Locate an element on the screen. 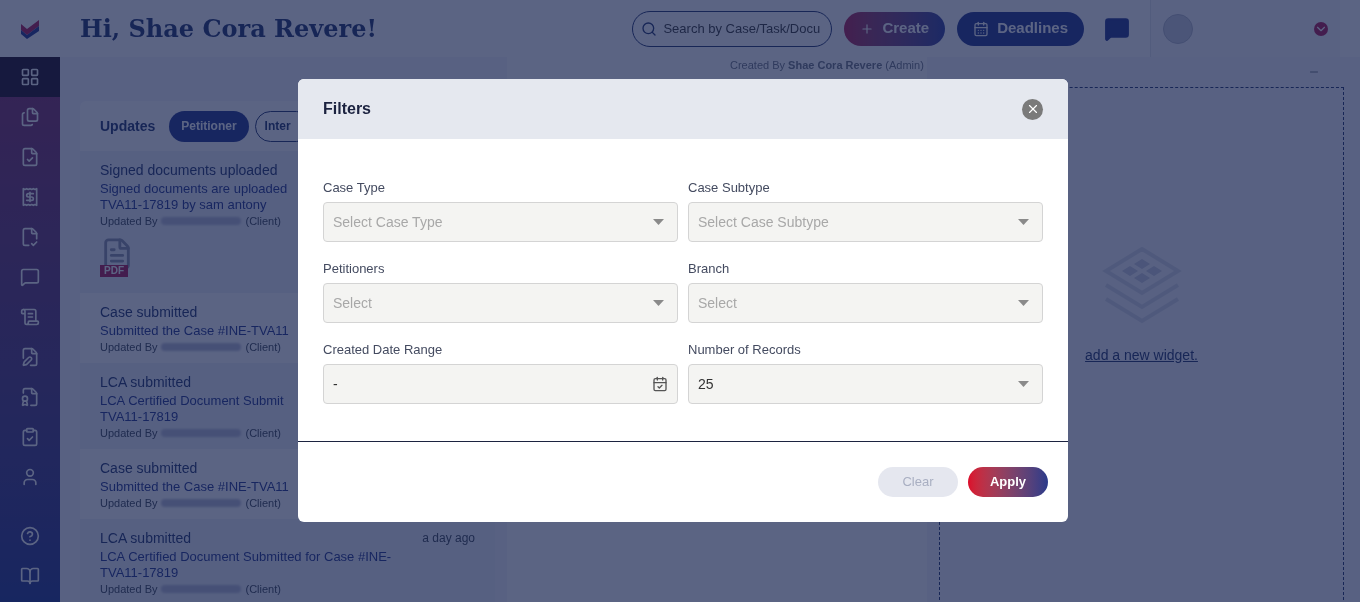  placeholder-text: Select Case Subtype is located at coordinates (763, 222).